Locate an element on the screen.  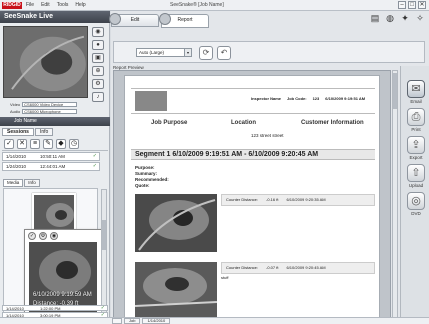
report-template-select: Auto (Large) ▾ is located at coordinates (164, 52).